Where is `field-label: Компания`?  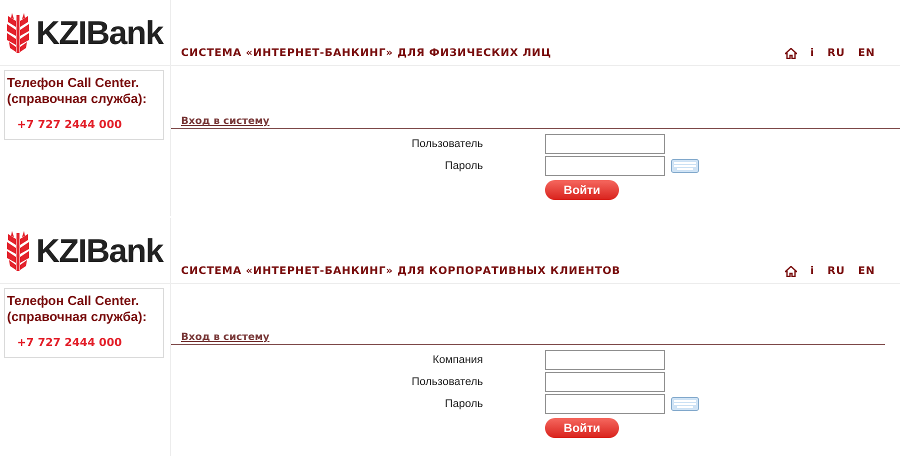 field-label: Компания is located at coordinates (457, 360).